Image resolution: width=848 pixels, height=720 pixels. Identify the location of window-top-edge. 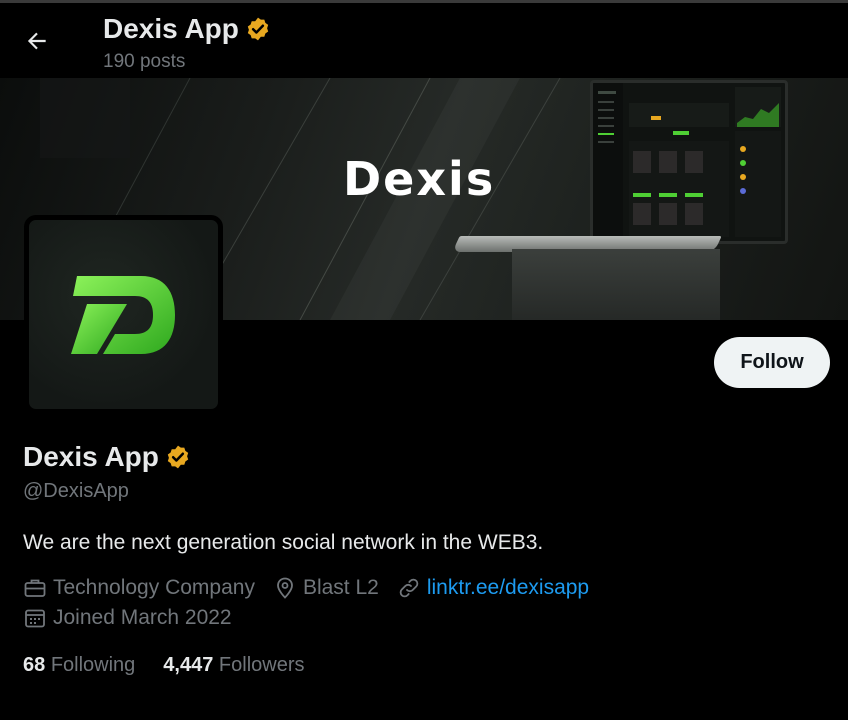
(424, 1).